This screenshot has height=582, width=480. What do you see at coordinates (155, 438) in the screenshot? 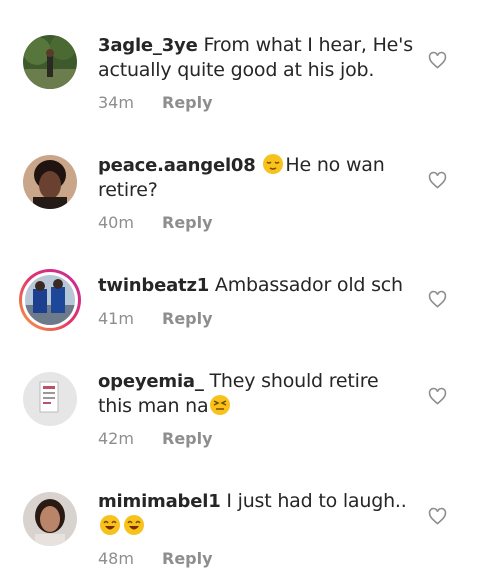
I see `comment-meta: 42m Reply` at bounding box center [155, 438].